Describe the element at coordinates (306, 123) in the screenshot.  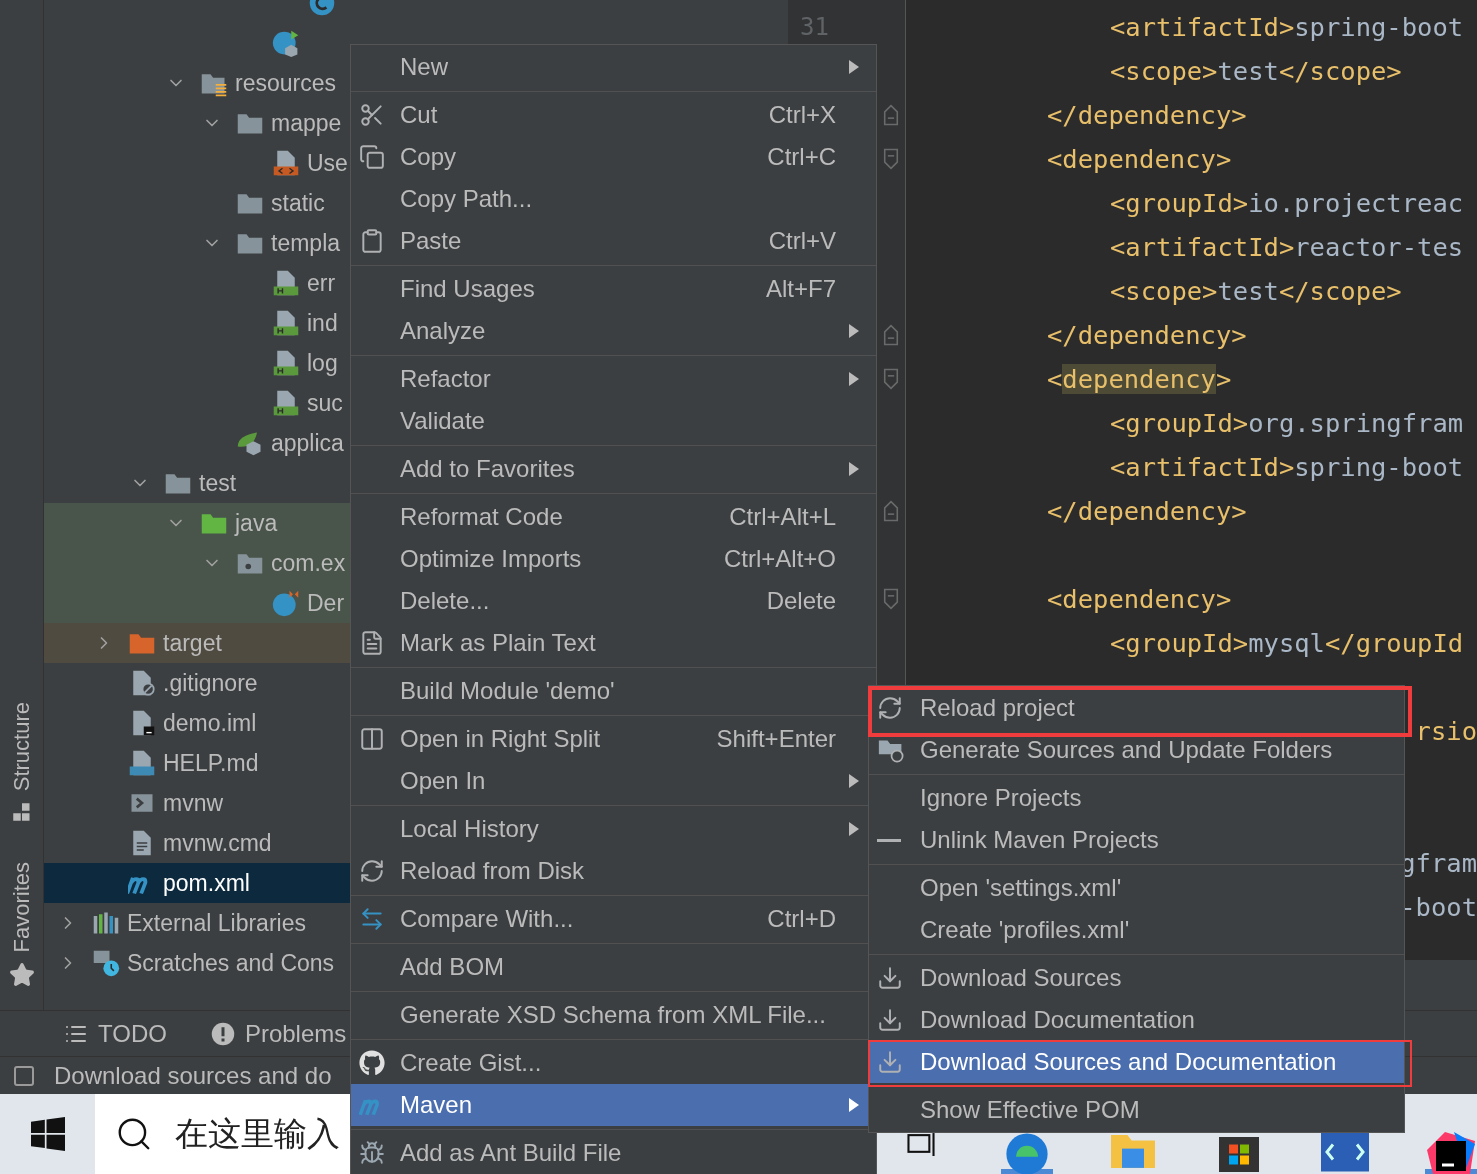
I see `tree-item-label: mappe` at that location.